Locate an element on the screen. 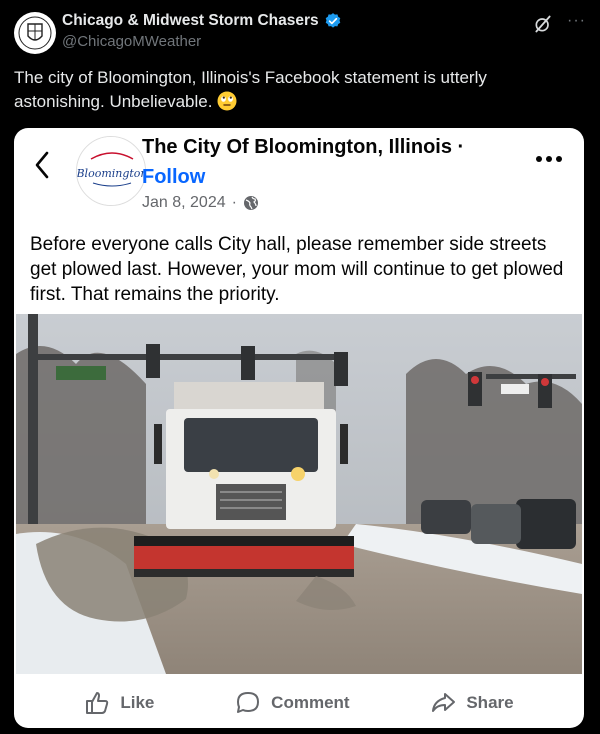  post-meta: Jan 8, 2024 · is located at coordinates (200, 203).